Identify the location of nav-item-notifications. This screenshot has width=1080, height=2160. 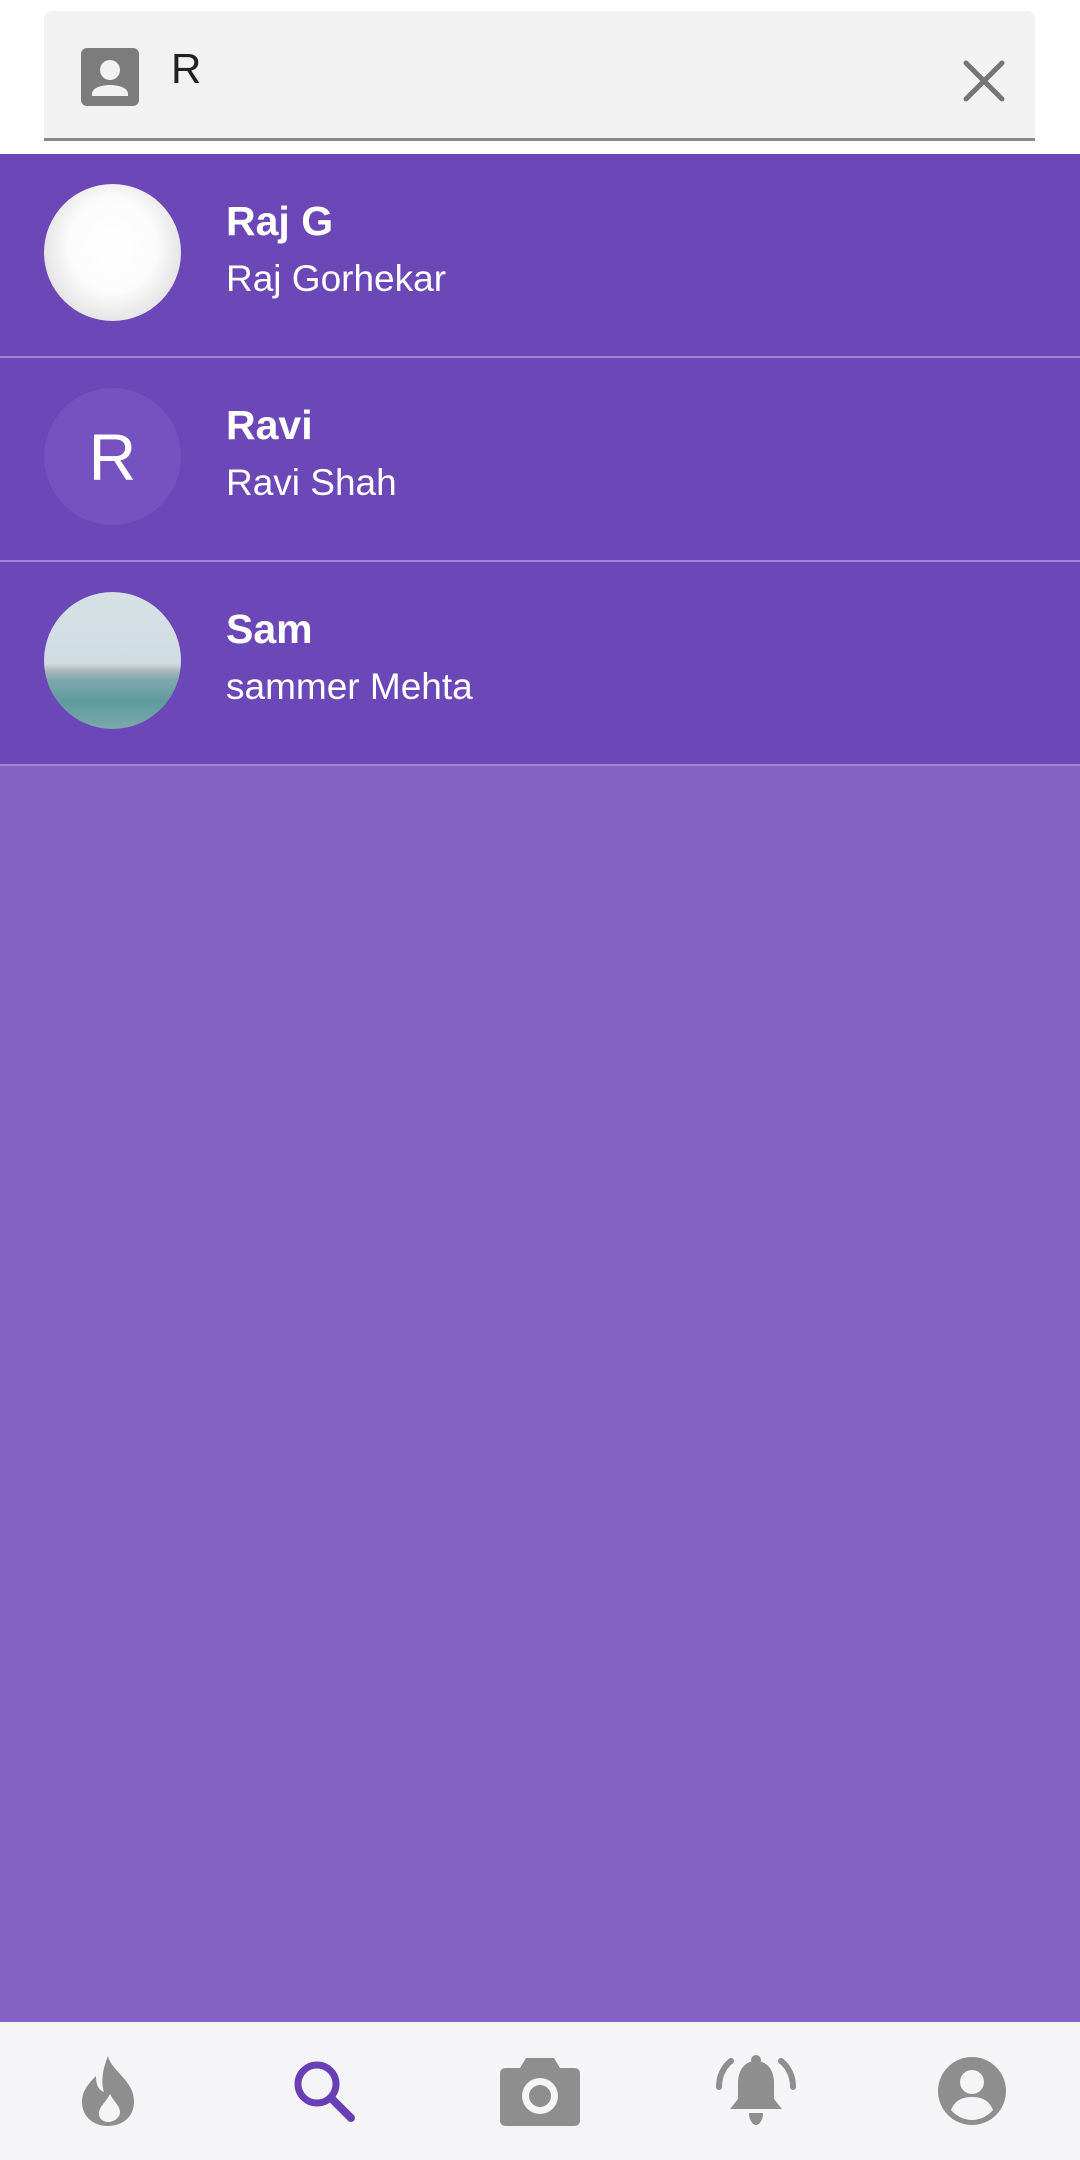
(756, 2091).